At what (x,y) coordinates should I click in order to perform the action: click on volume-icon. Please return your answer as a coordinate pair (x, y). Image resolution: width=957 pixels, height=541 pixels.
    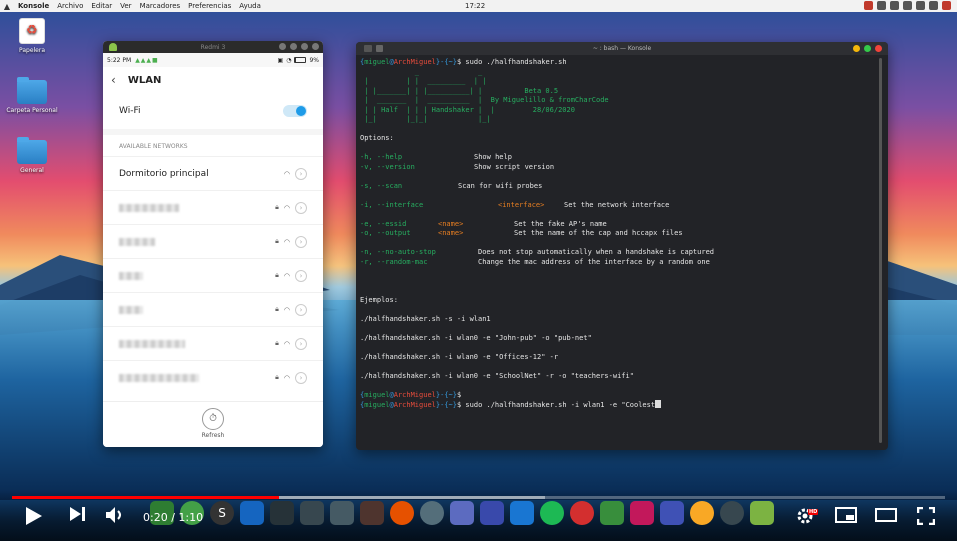
    Looking at the image, I should click on (116, 515).